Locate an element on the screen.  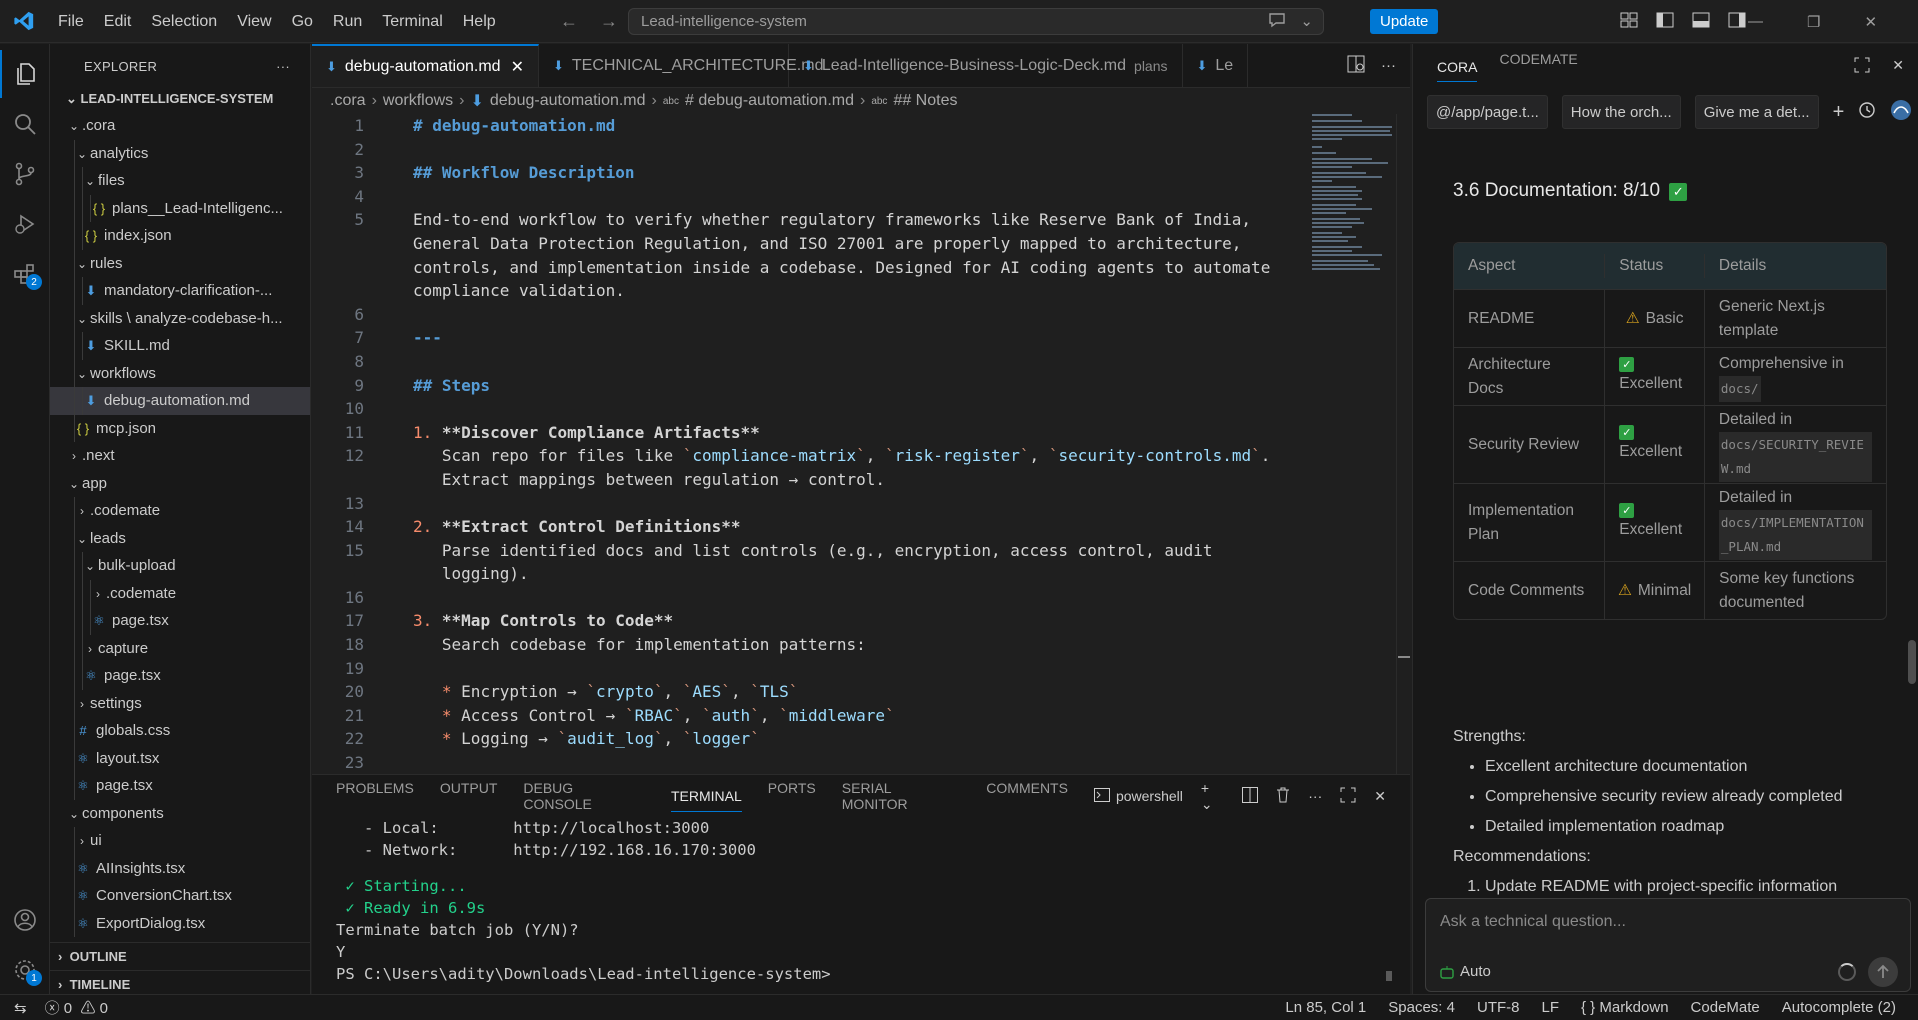
explorer-icon is located at coordinates (25, 74).